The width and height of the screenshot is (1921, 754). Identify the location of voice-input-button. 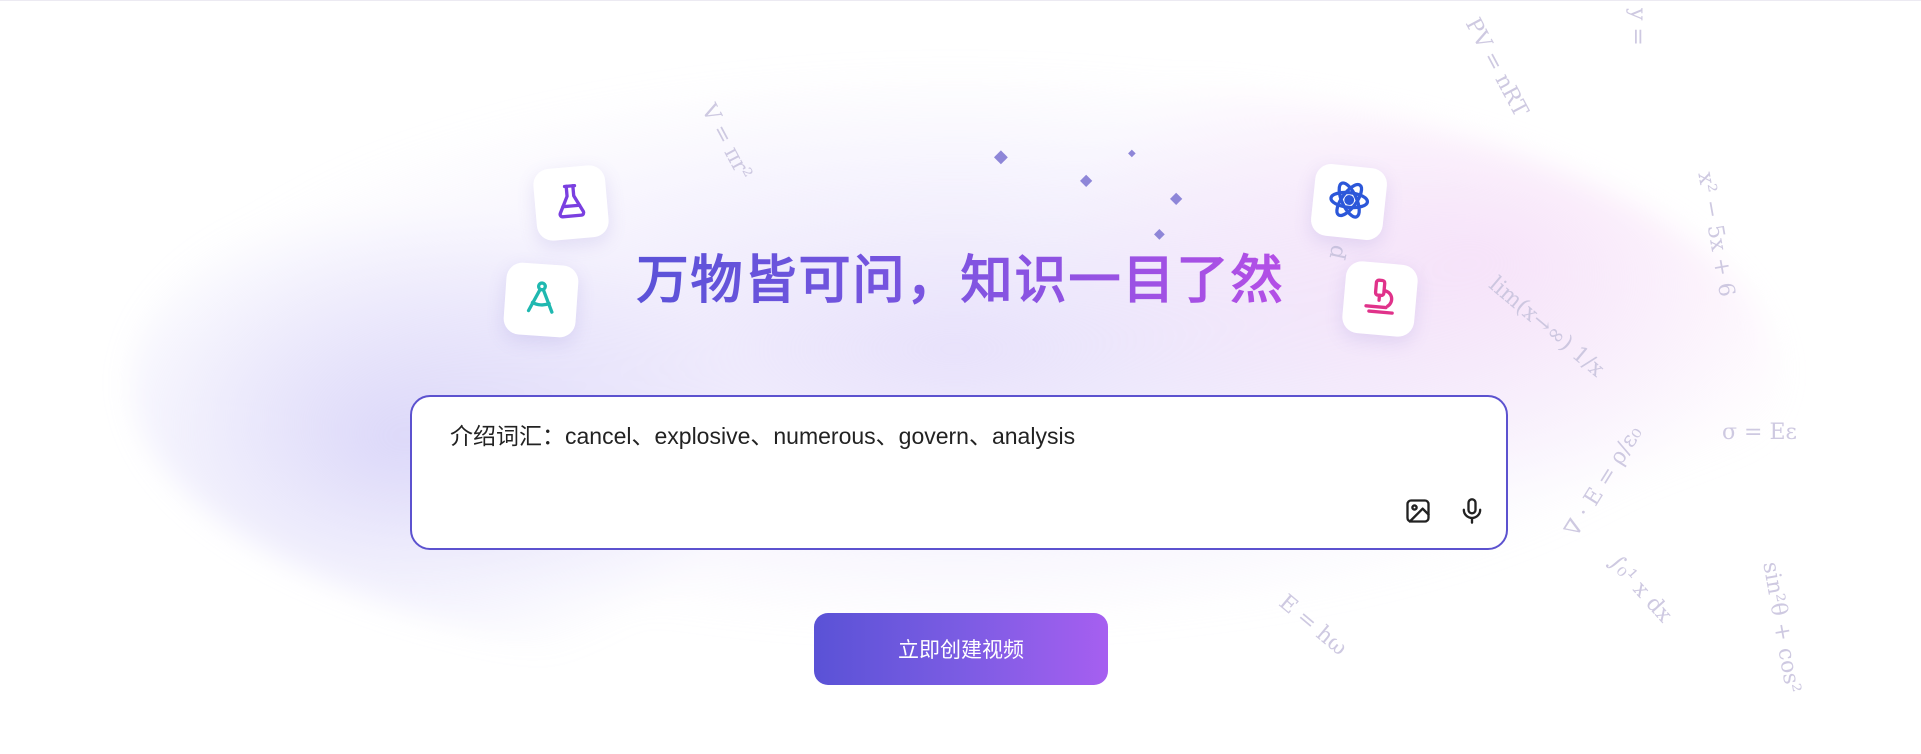
(1472, 513).